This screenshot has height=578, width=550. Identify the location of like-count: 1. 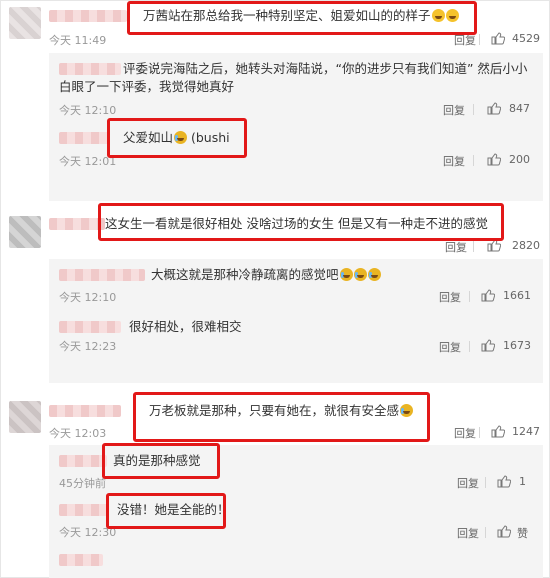
(522, 481).